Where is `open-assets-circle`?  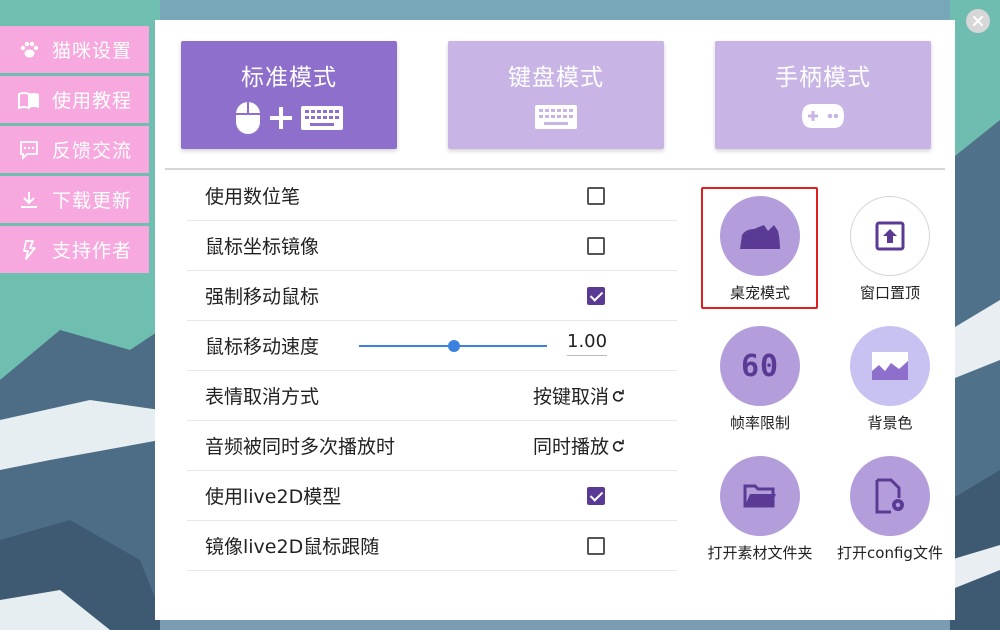 open-assets-circle is located at coordinates (760, 496).